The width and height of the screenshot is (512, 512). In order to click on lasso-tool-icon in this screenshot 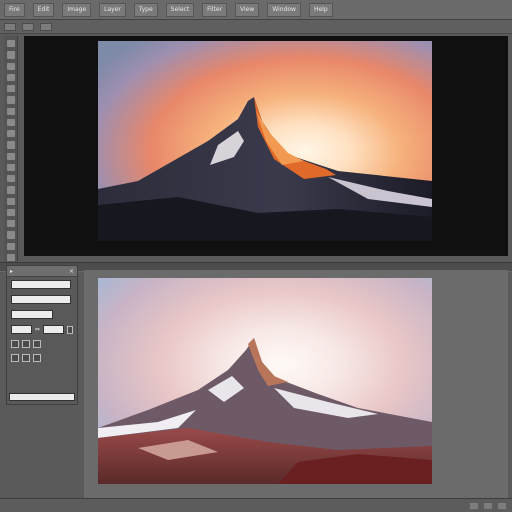, I will do `click(10, 66)`.